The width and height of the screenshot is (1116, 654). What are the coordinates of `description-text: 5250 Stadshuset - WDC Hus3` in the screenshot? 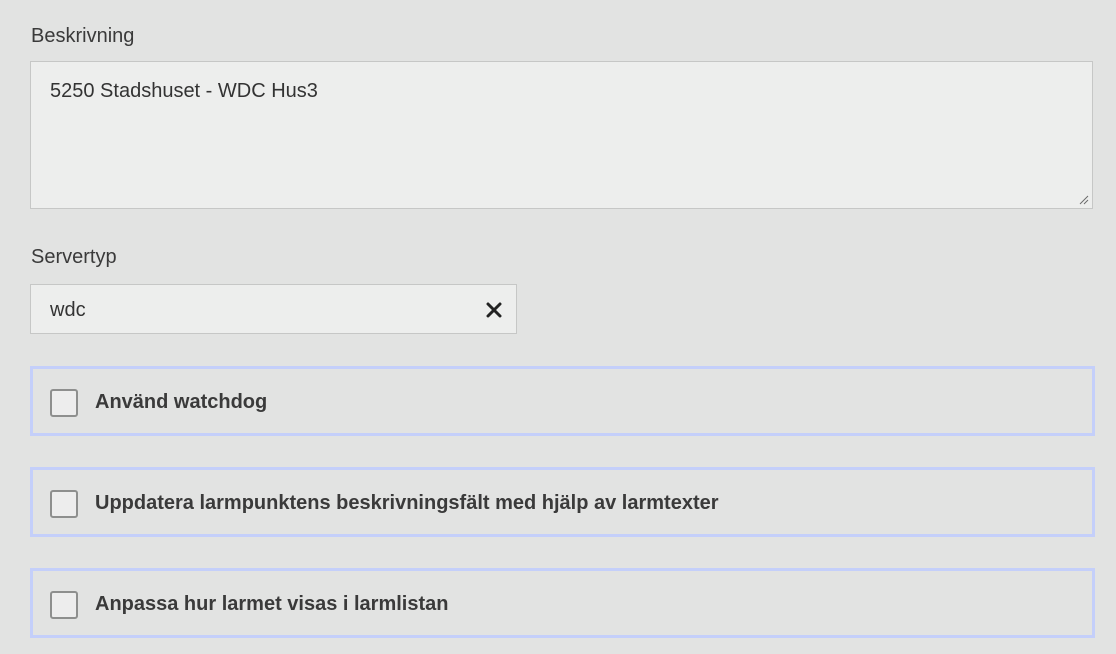 It's located at (184, 91).